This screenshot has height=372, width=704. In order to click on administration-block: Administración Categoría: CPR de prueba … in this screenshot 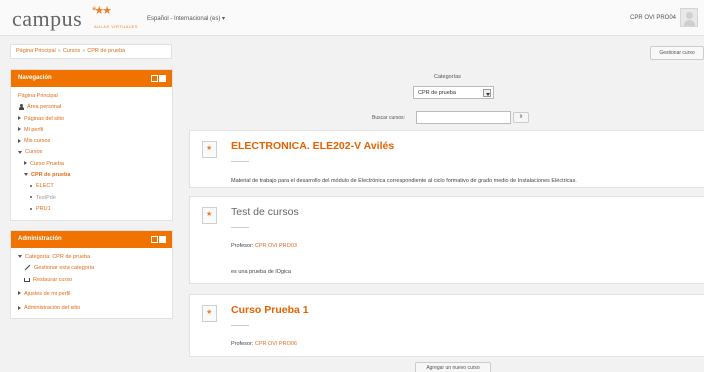, I will do `click(91, 274)`.